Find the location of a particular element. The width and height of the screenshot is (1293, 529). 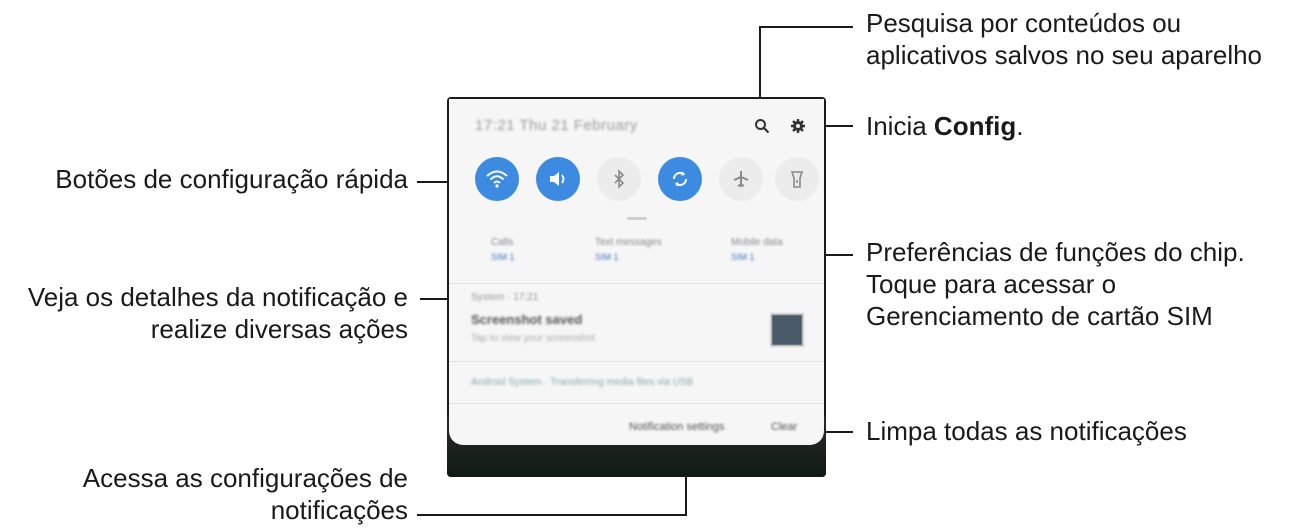

search-icon is located at coordinates (762, 126).